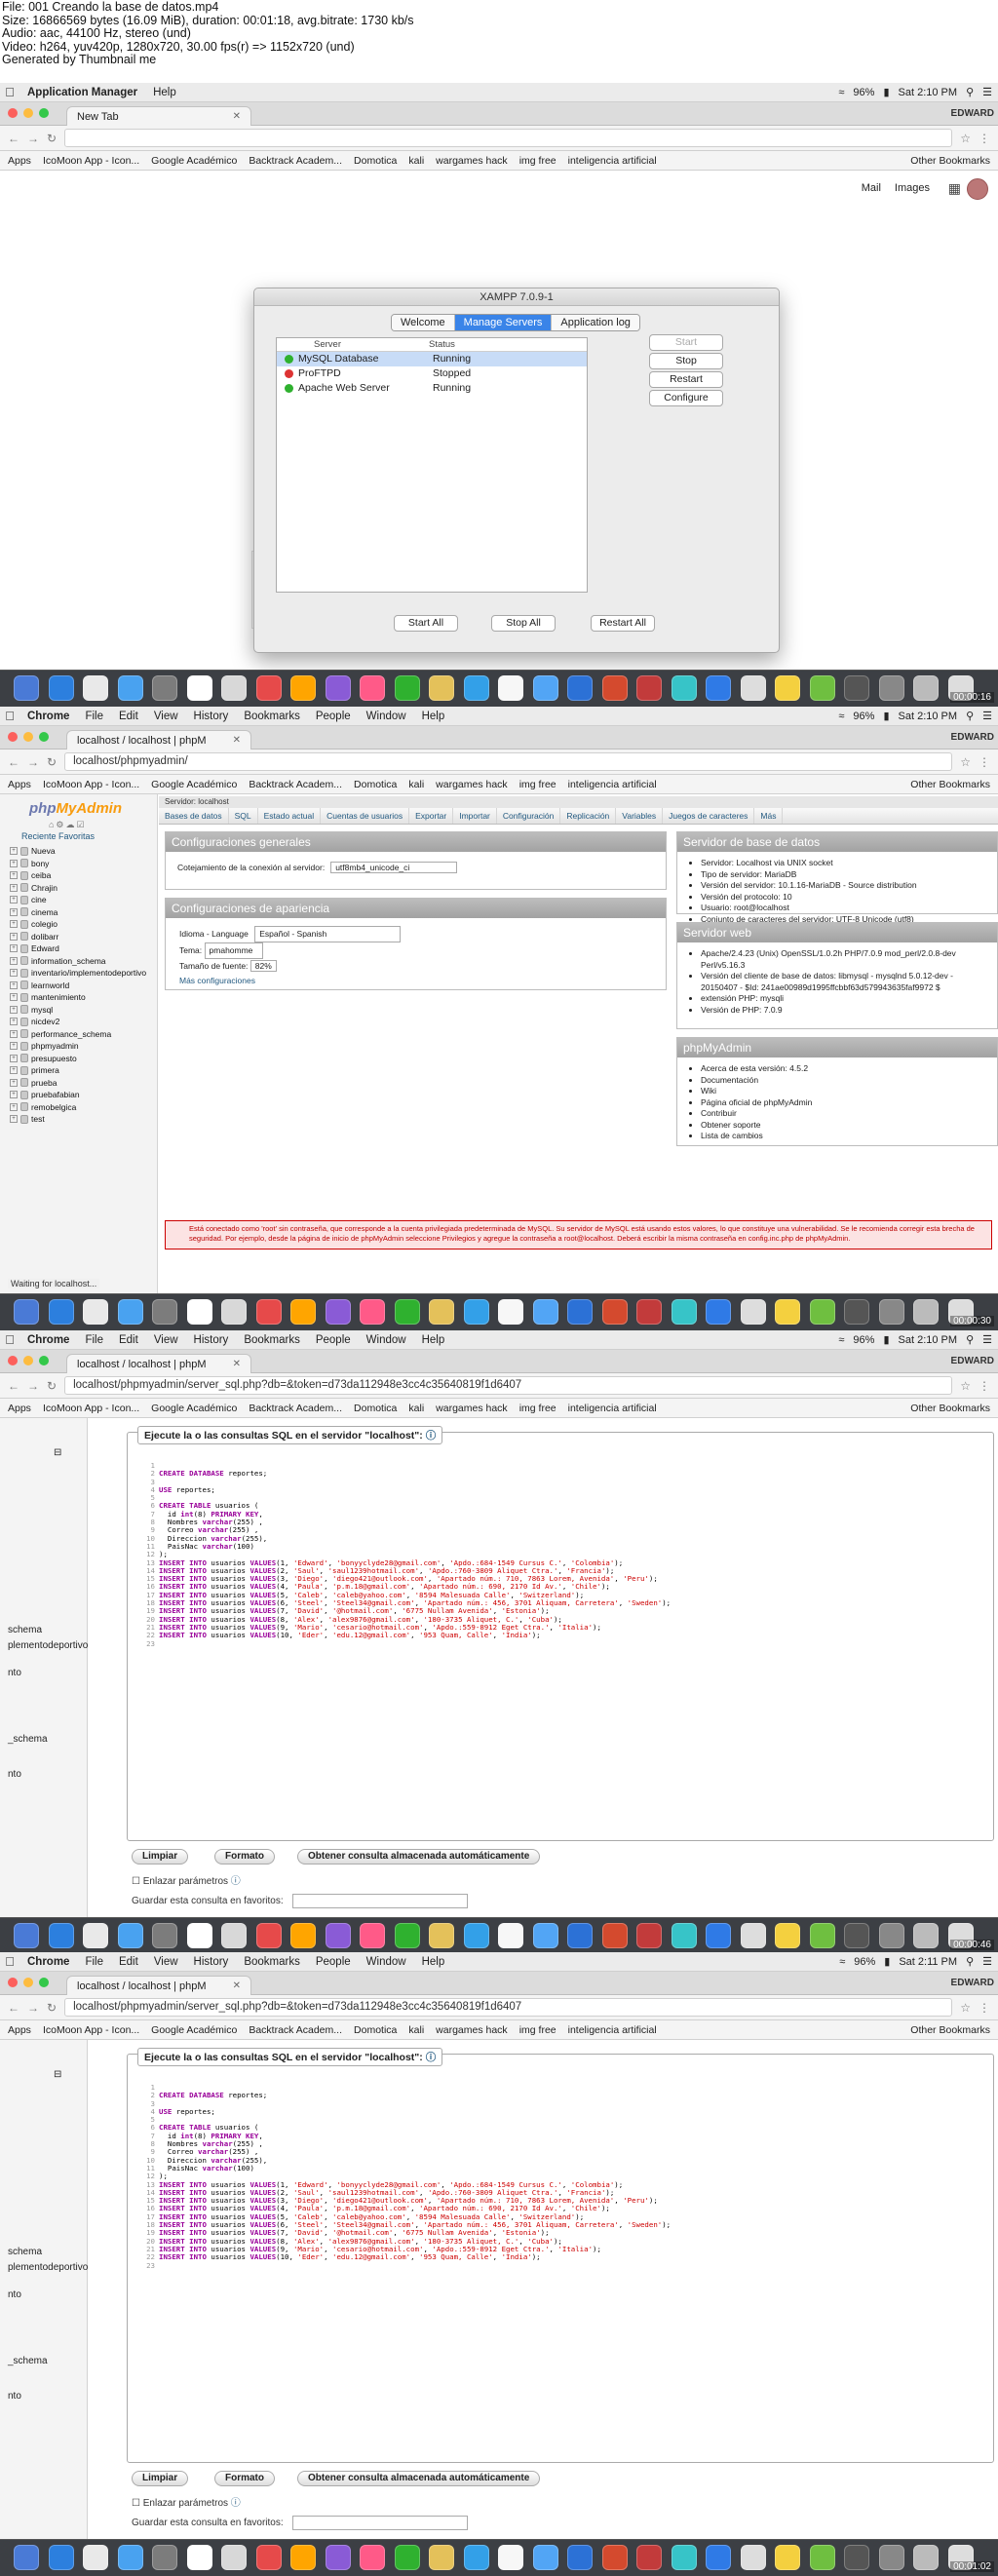 The image size is (998, 2576). Describe the element at coordinates (845, 1081) in the screenshot. I see `info-item: Documentación` at that location.